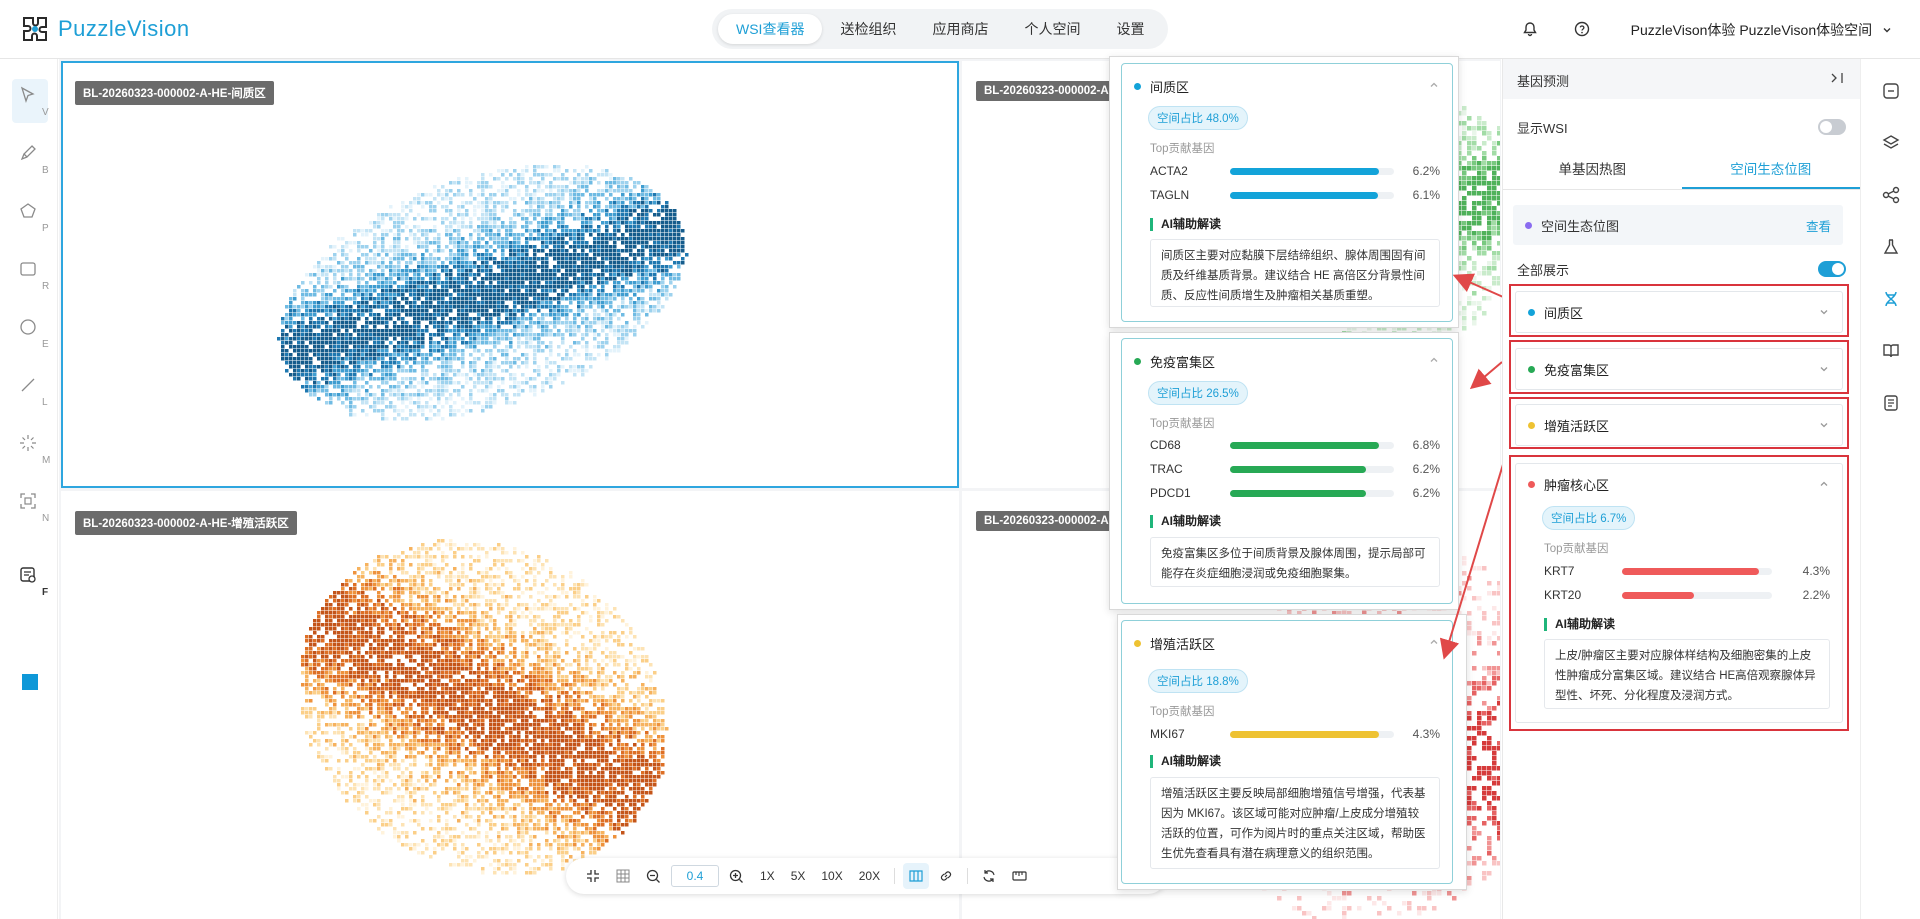  What do you see at coordinates (30, 391) in the screenshot?
I see `tool-line: L` at bounding box center [30, 391].